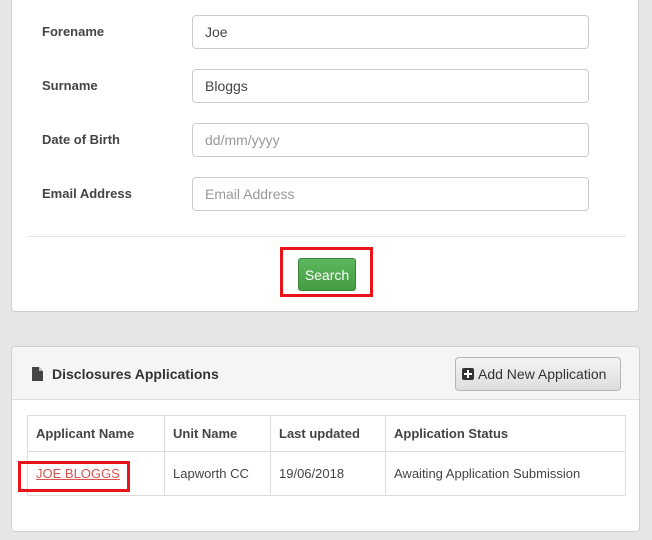  Describe the element at coordinates (390, 140) in the screenshot. I see `dob-input` at that location.